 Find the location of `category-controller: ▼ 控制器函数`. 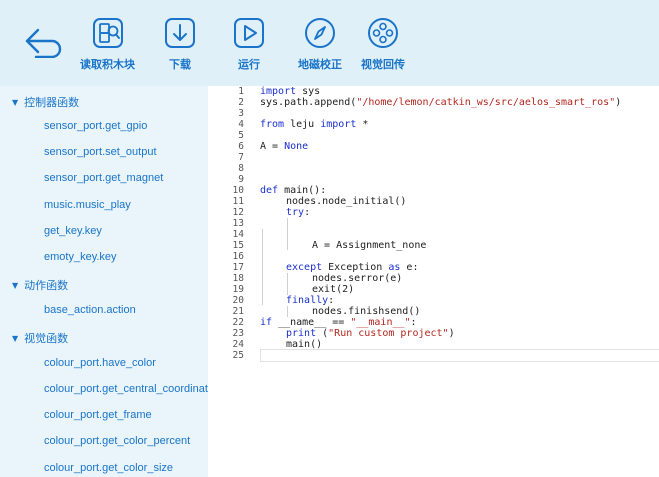

category-controller: ▼ 控制器函数 is located at coordinates (45, 102).